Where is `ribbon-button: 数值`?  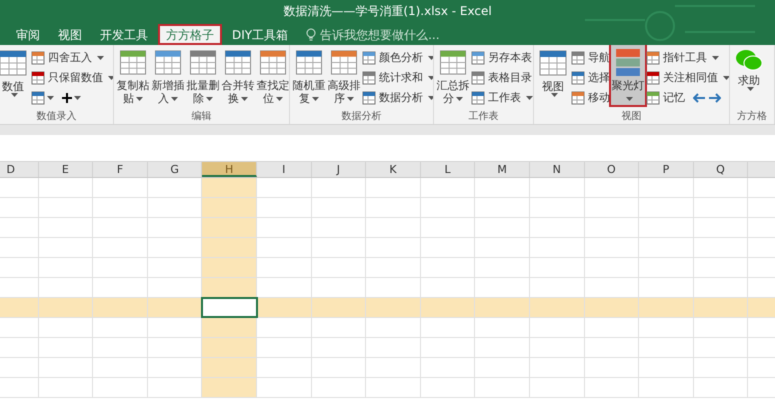
ribbon-button: 数值 is located at coordinates (15, 75).